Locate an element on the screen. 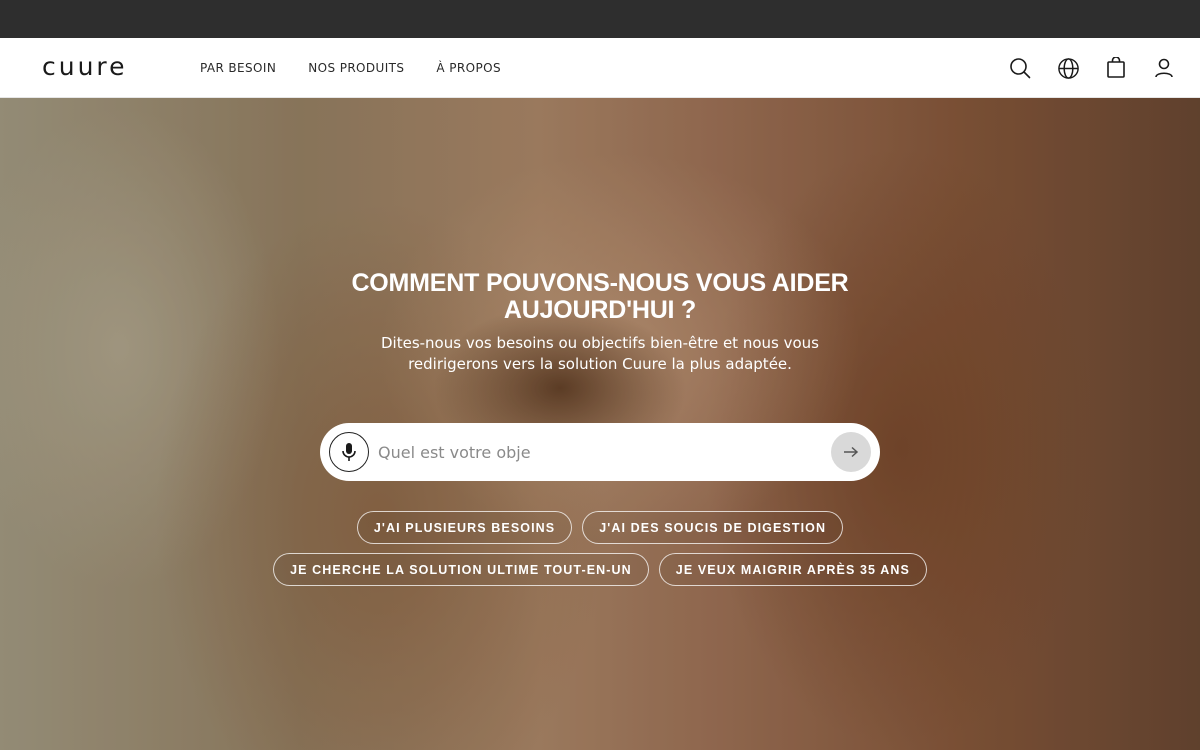 The width and height of the screenshot is (1200, 750). nav-item-nos-produits: NOS PRODUITS is located at coordinates (356, 68).